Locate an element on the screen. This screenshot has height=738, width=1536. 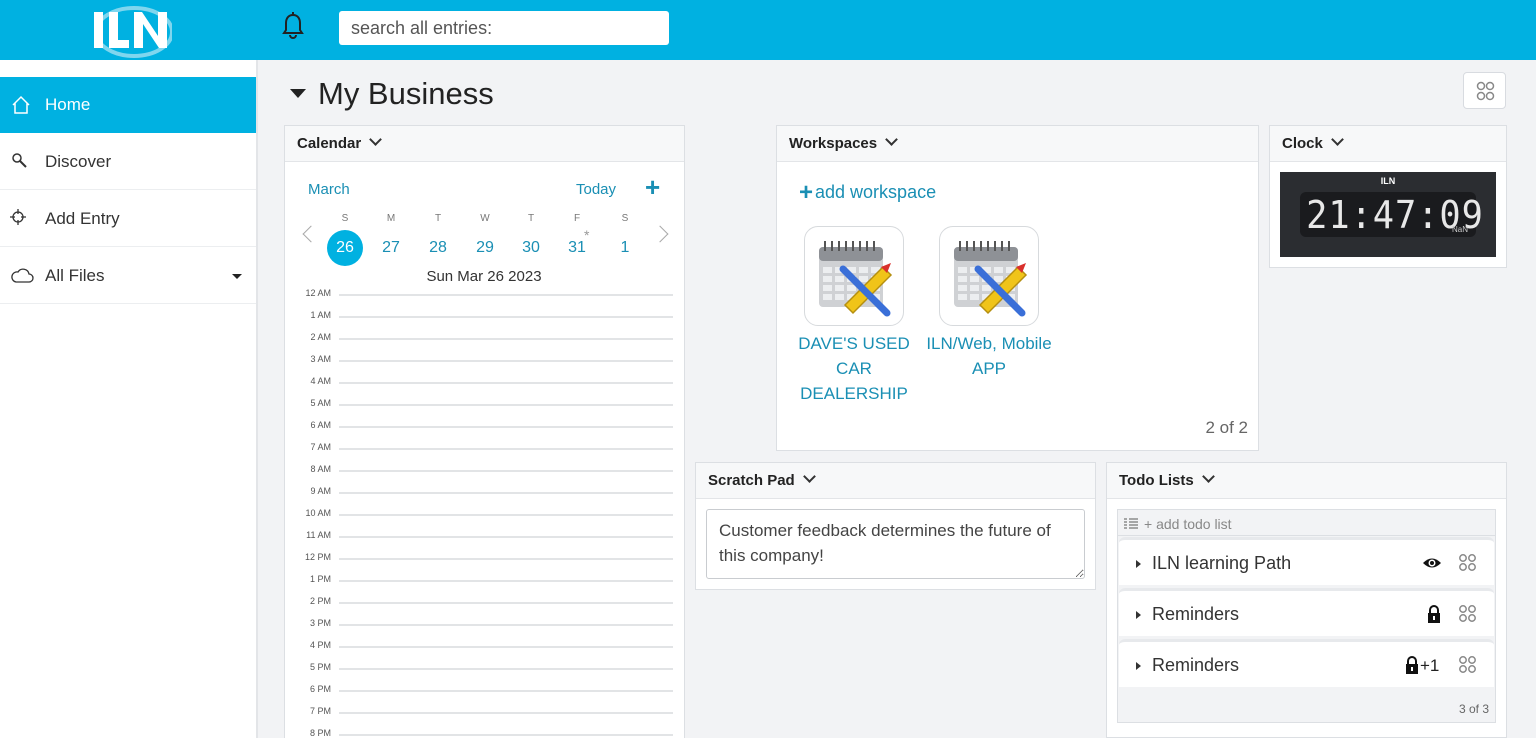
hour-slot: 2 AM is located at coordinates (484, 343).